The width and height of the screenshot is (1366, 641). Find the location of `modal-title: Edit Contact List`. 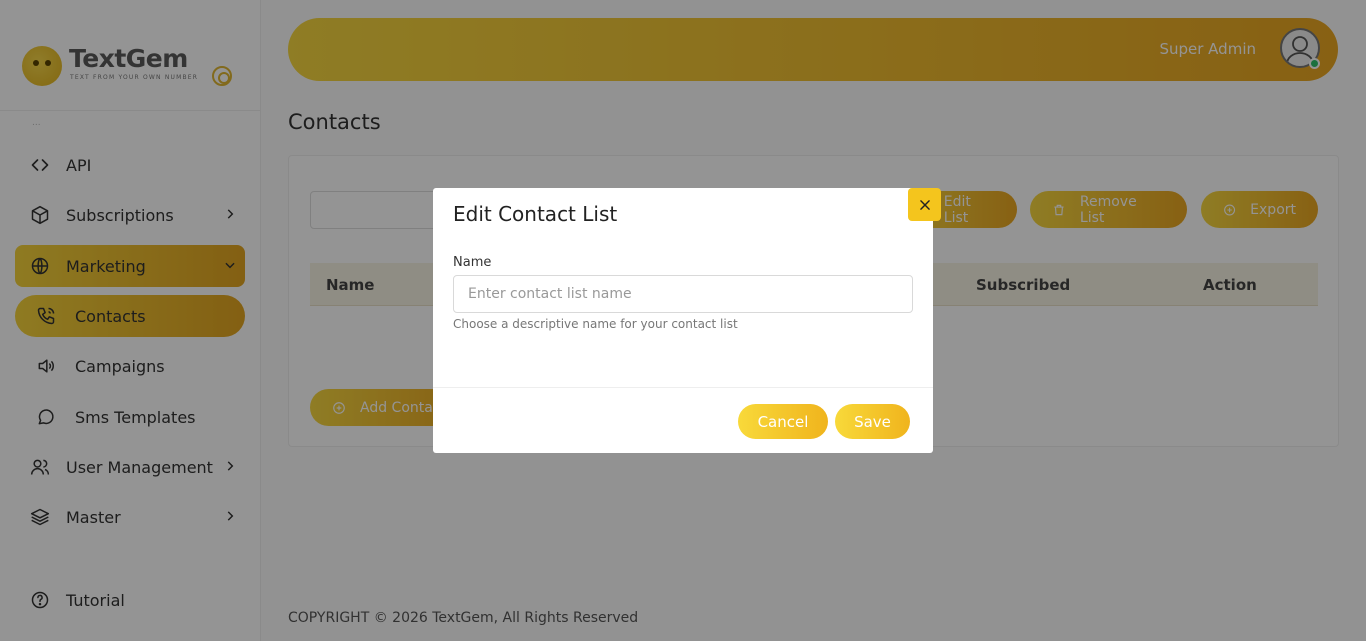

modal-title: Edit Contact List is located at coordinates (535, 214).